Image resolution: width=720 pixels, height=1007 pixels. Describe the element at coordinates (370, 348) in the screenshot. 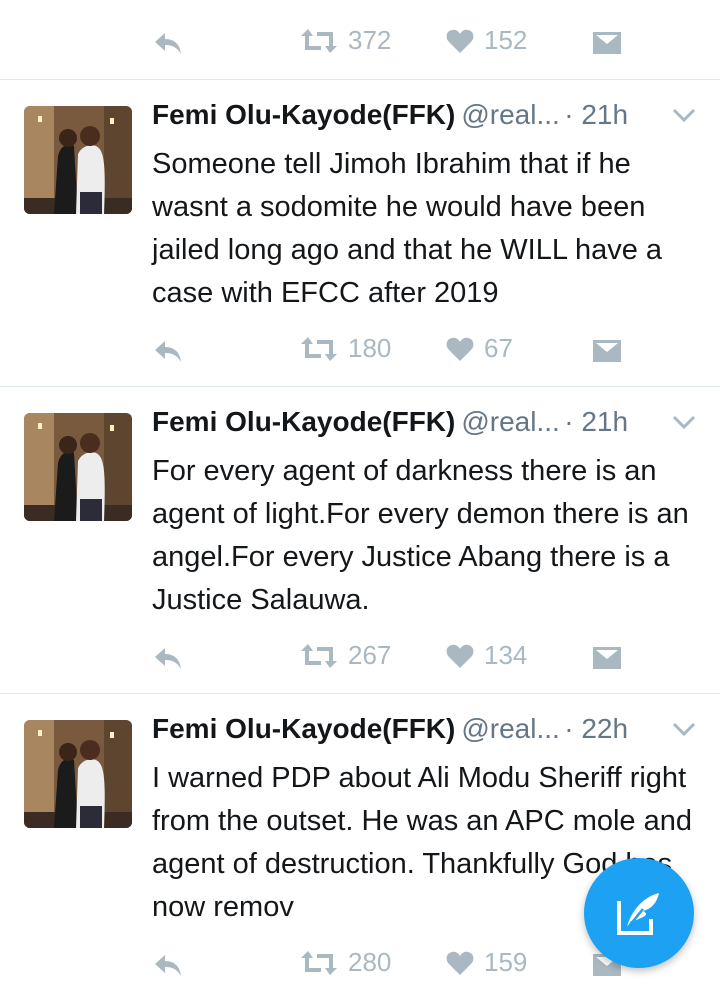

I see `retweet-count: 180` at that location.